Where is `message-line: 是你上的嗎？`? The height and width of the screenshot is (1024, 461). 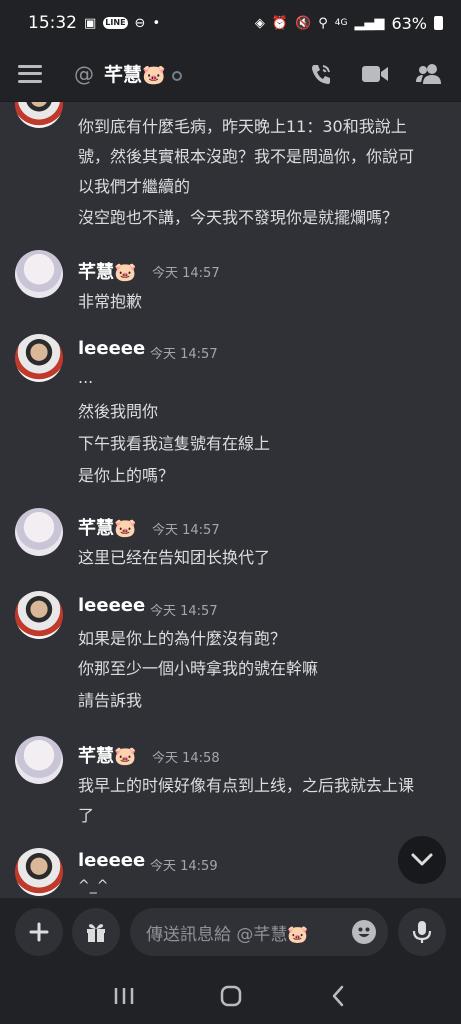 message-line: 是你上的嗎？ is located at coordinates (126, 475).